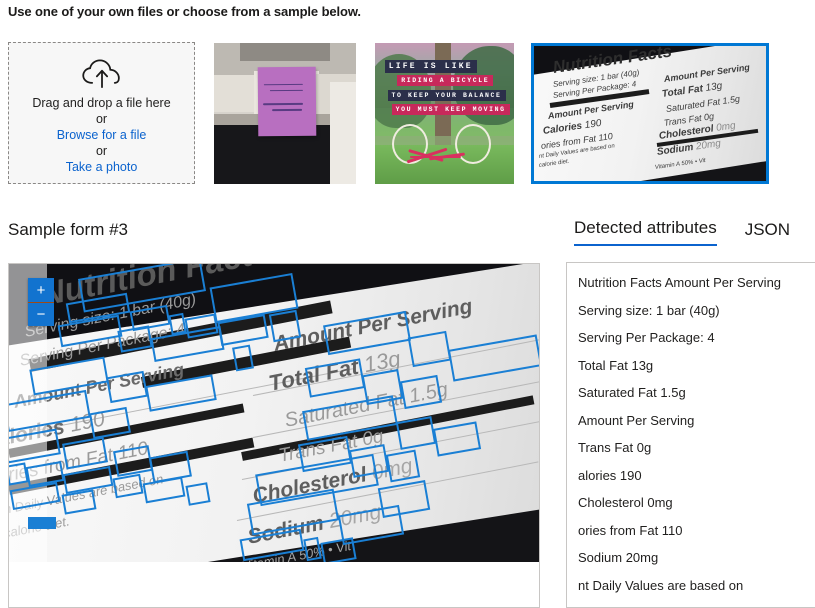  What do you see at coordinates (632, 392) in the screenshot?
I see `attribute-item: Saturated Fat 1.5g` at bounding box center [632, 392].